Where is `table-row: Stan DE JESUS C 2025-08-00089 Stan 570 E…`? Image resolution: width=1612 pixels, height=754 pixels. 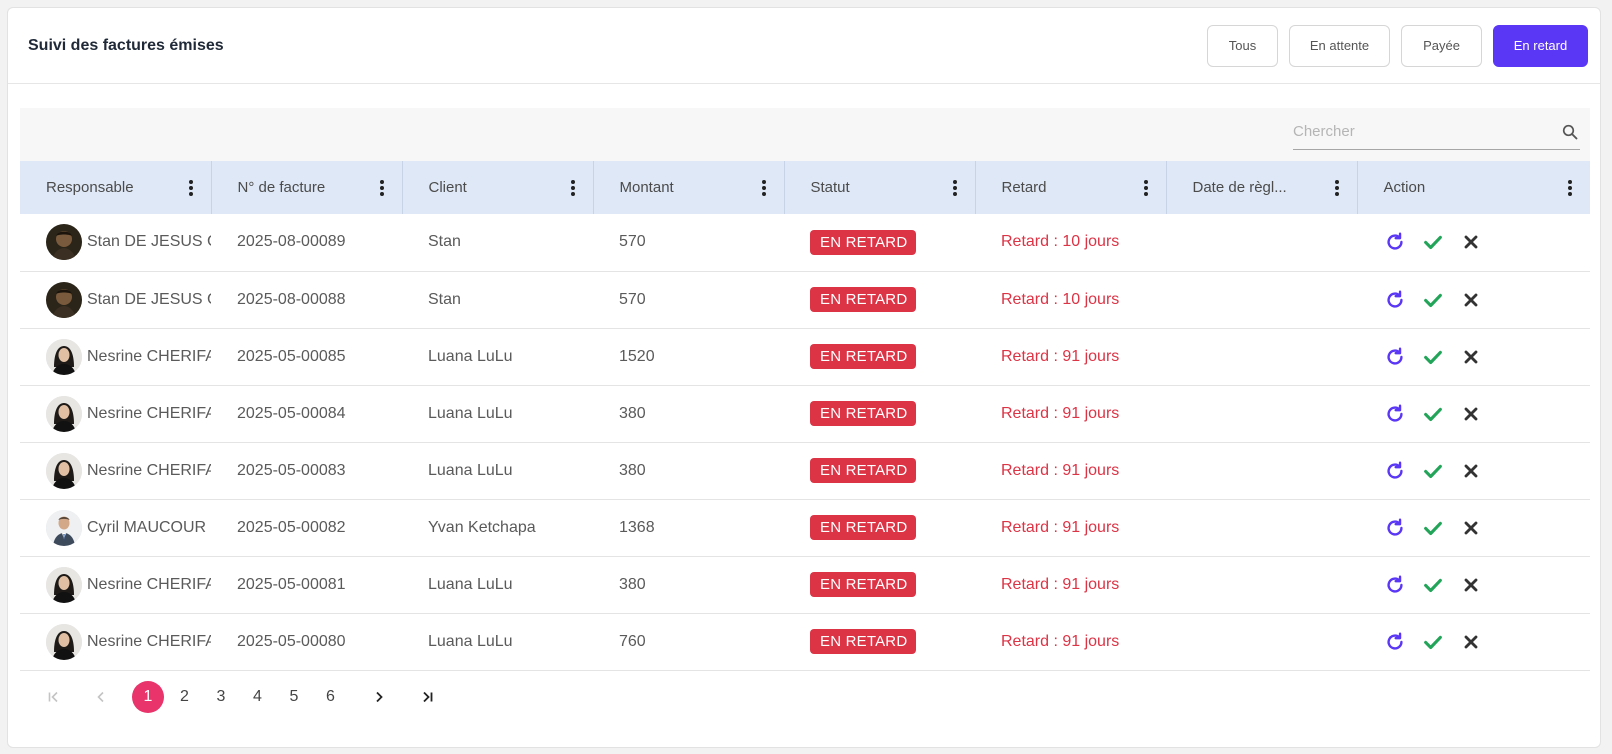
table-row: Stan DE JESUS C 2025-08-00089 Stan 570 E… is located at coordinates (805, 242).